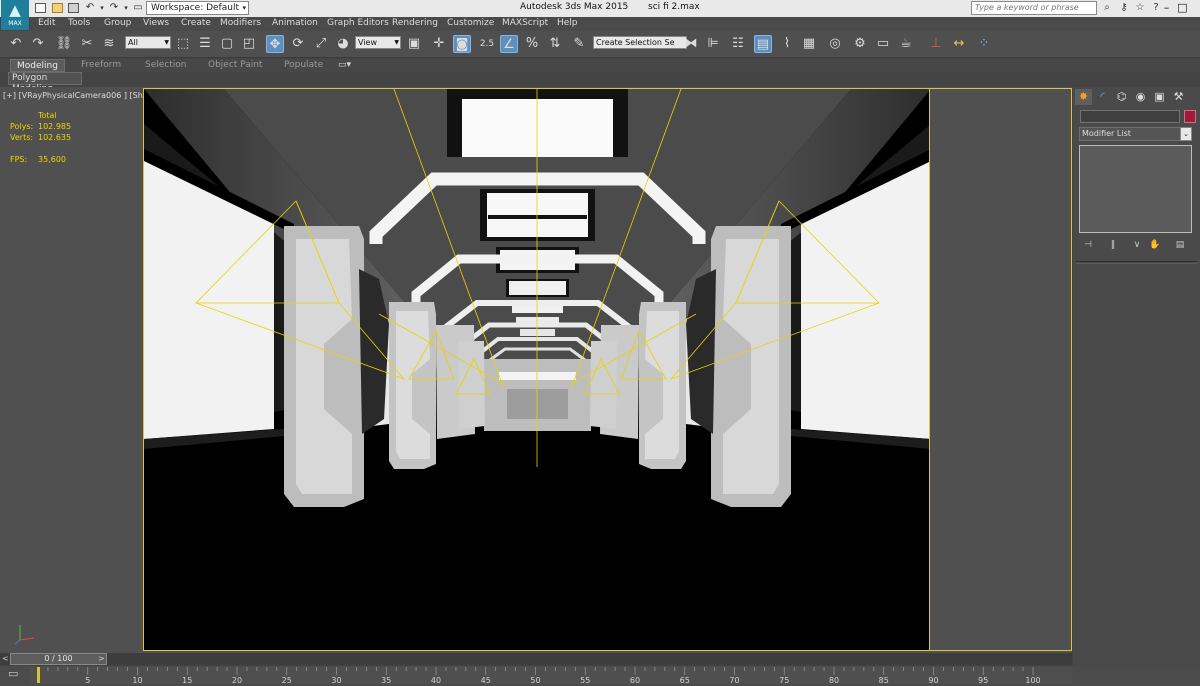  Describe the element at coordinates (860, 44) in the screenshot. I see `render-setup-icon: ⚙` at that location.